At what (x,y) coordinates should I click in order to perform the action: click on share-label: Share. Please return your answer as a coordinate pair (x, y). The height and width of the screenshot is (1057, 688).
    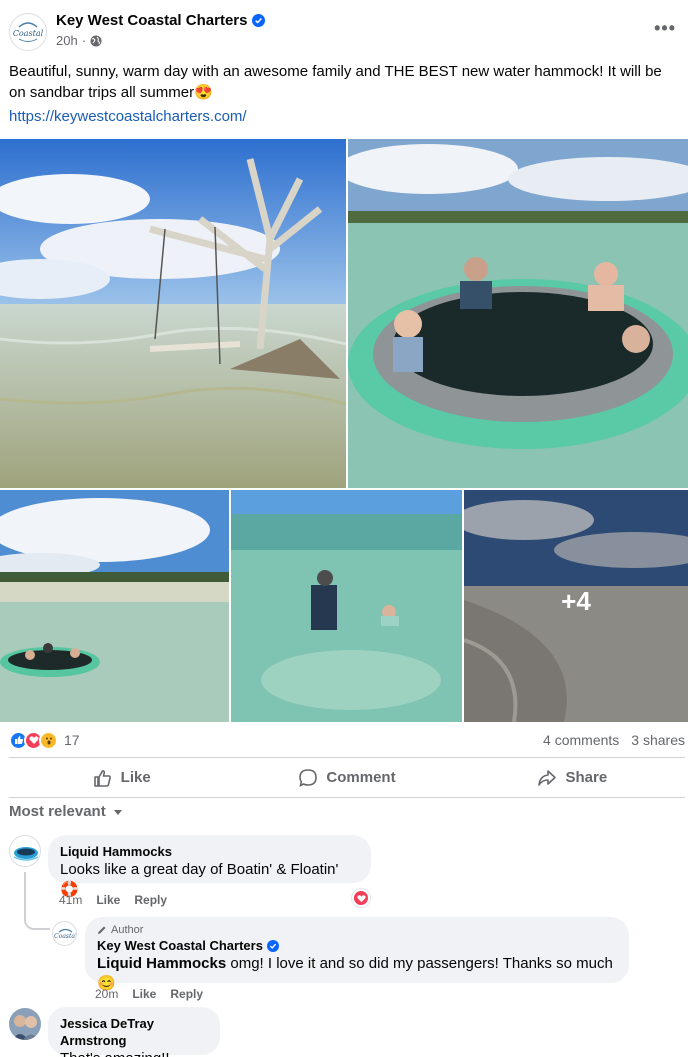
    Looking at the image, I should click on (586, 777).